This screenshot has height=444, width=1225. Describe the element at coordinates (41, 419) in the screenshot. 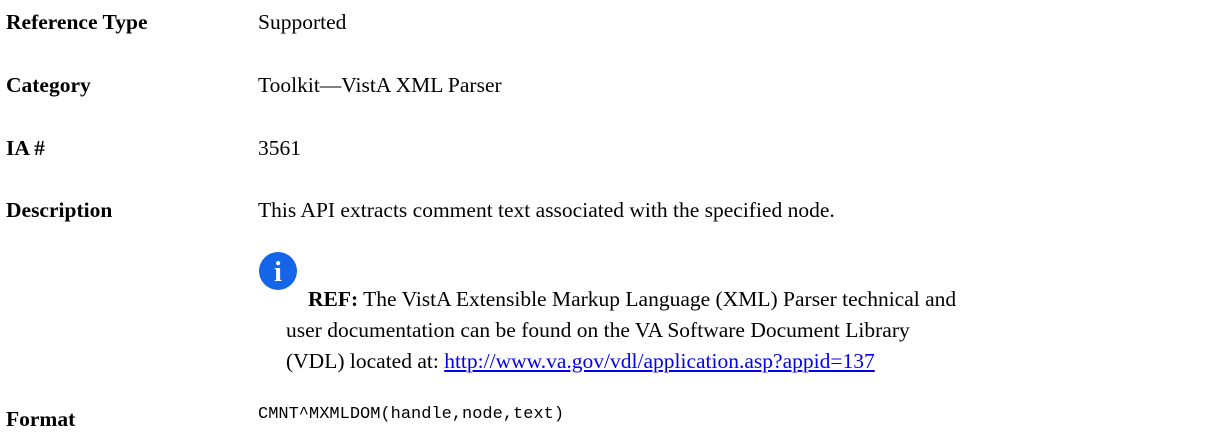

I see `term-label: Format` at that location.